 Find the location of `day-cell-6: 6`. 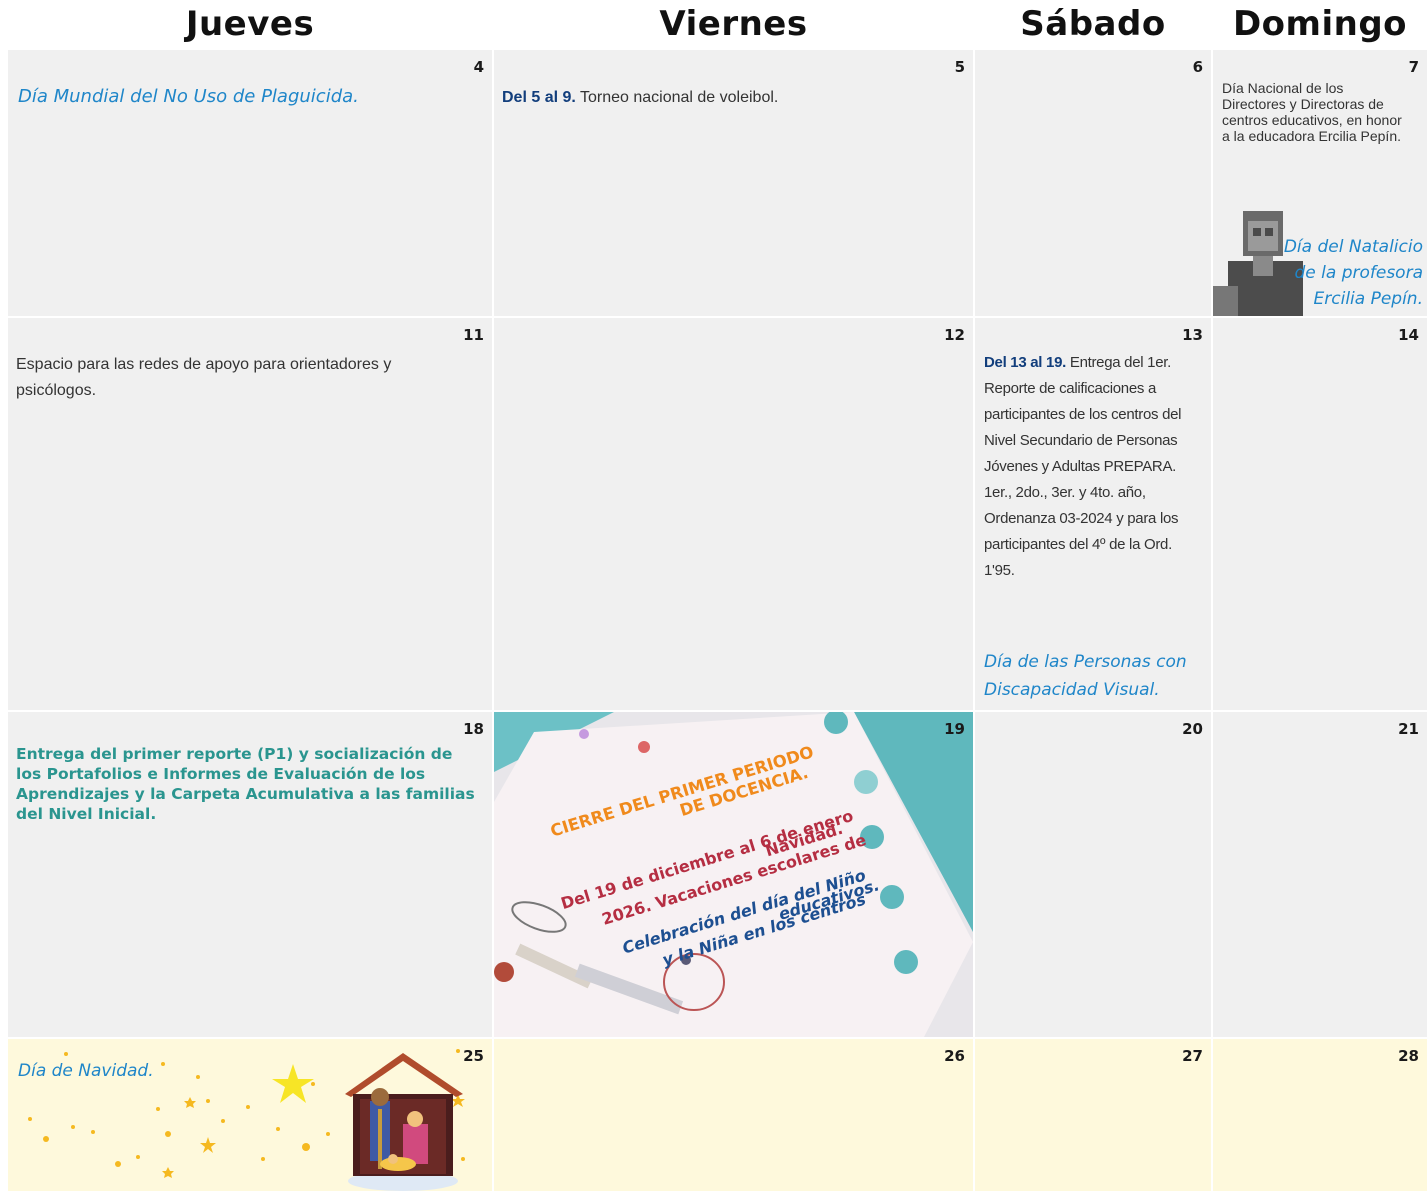

day-cell-6: 6 is located at coordinates (1093, 183).